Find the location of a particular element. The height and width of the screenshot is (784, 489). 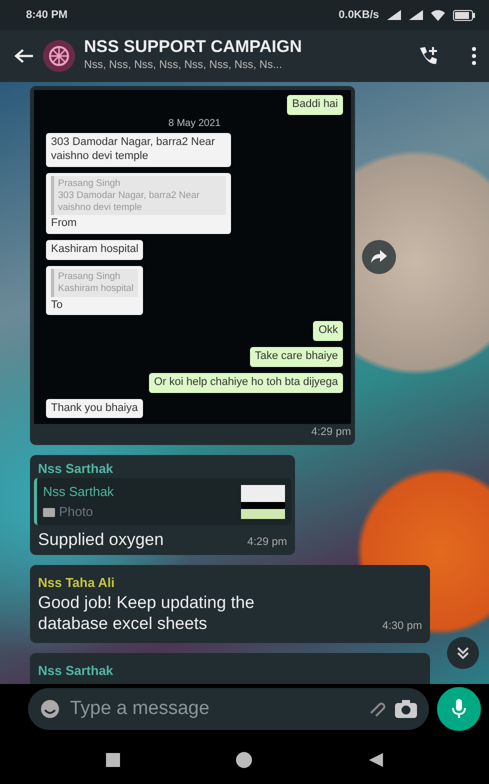

status-time: 8:40 PM is located at coordinates (47, 15).